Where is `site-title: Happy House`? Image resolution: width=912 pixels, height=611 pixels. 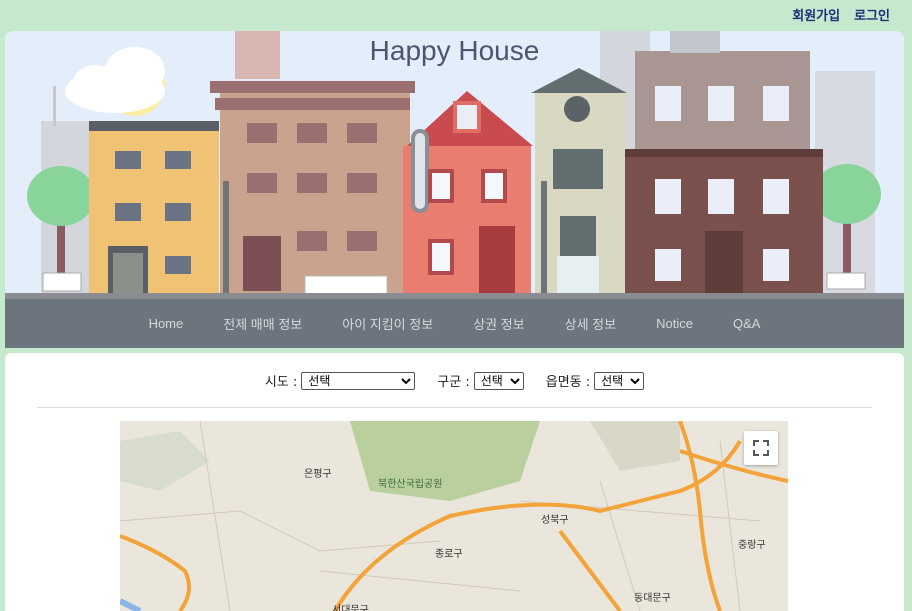 site-title: Happy House is located at coordinates (454, 50).